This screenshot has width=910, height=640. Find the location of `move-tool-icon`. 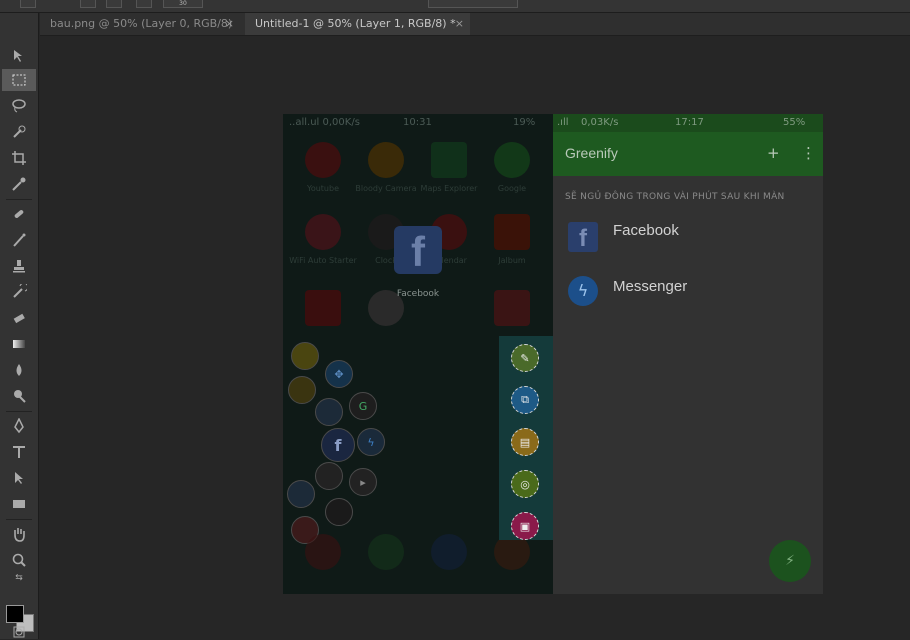

move-tool-icon is located at coordinates (19, 56).